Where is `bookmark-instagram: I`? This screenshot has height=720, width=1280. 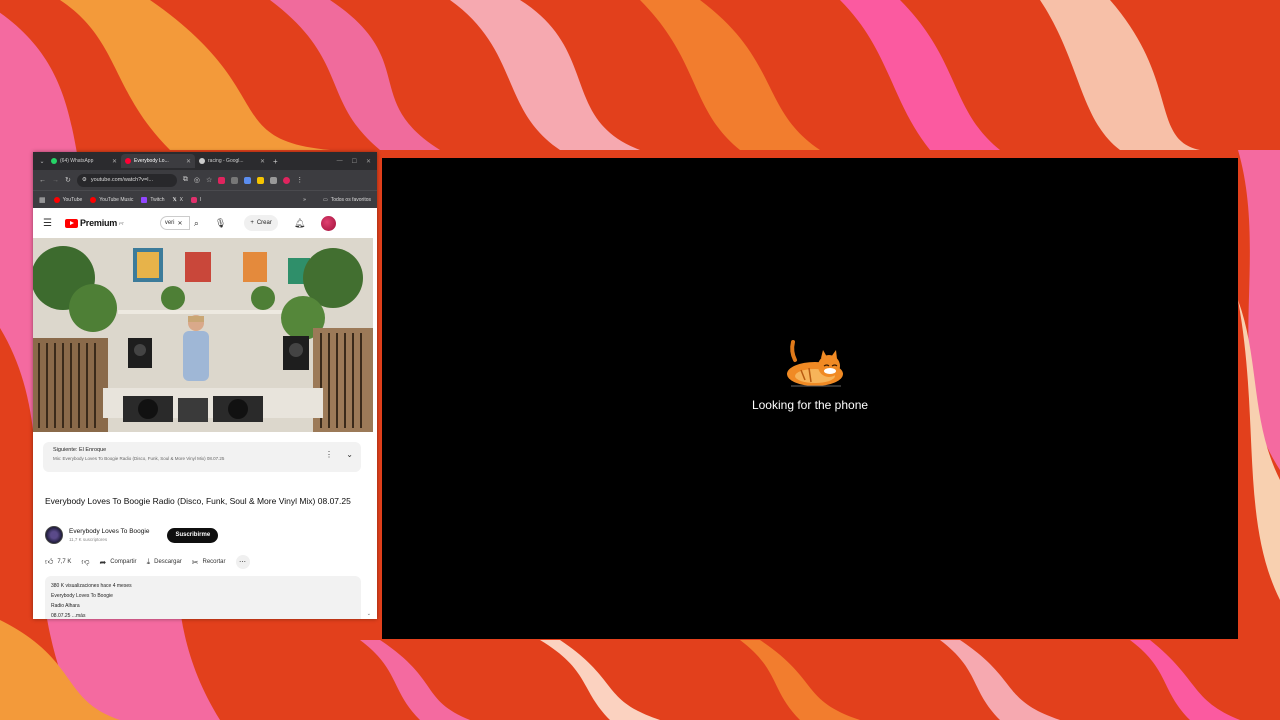
bookmark-instagram: I is located at coordinates (195, 199).